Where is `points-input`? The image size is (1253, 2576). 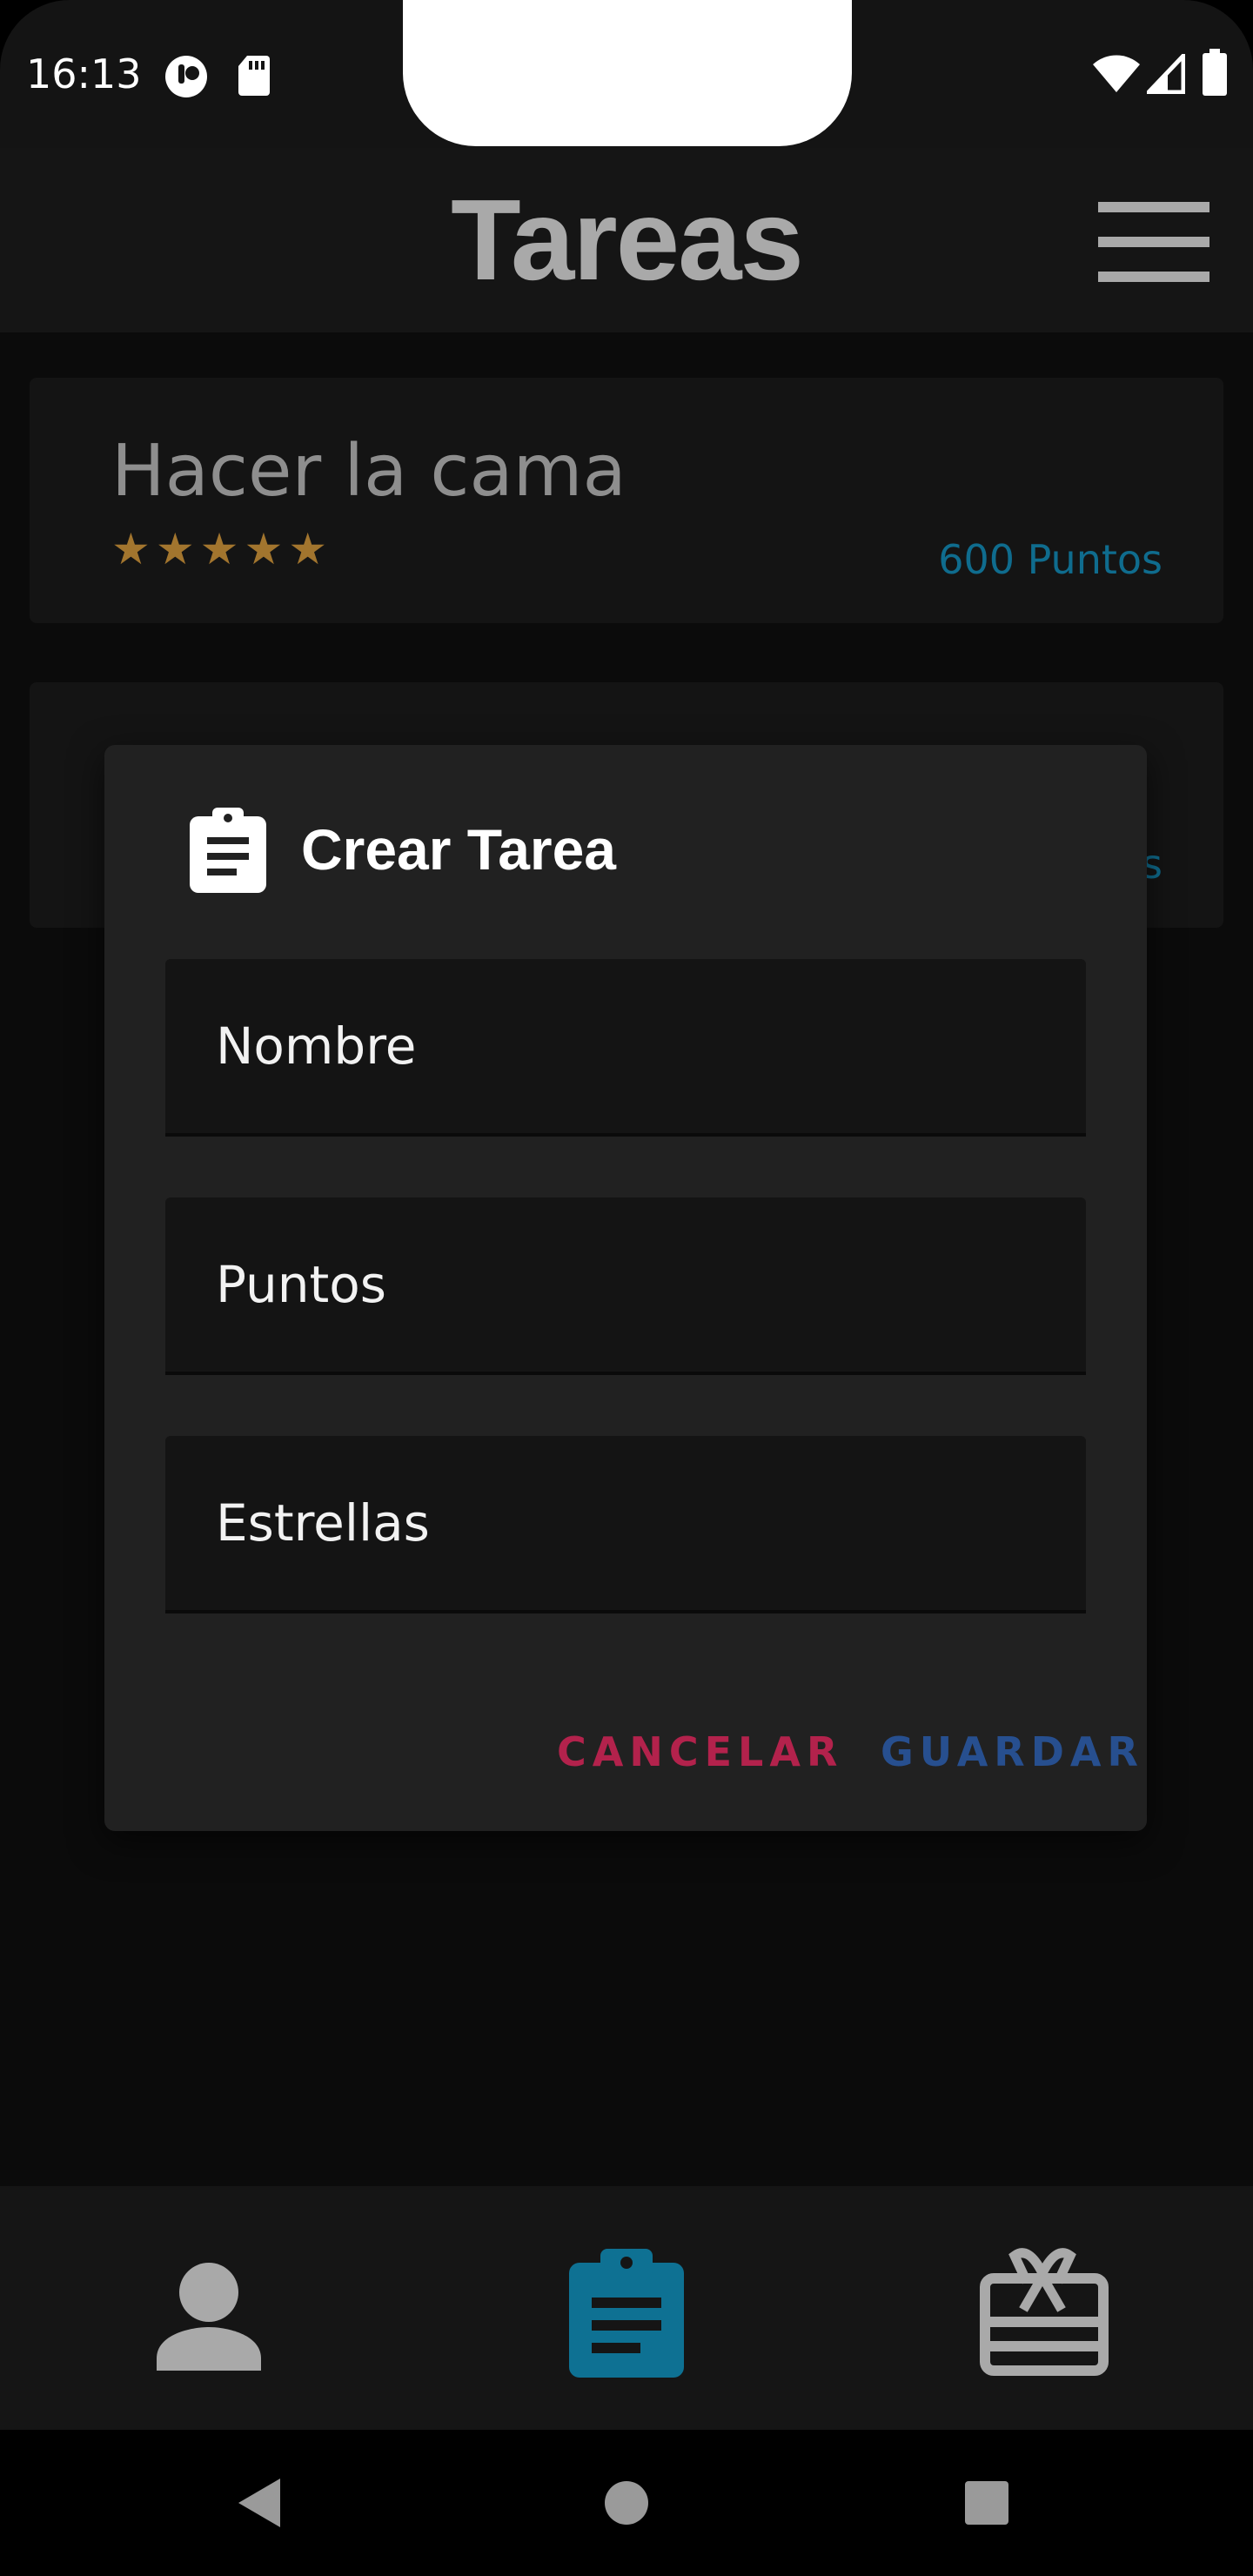
points-input is located at coordinates (625, 1284).